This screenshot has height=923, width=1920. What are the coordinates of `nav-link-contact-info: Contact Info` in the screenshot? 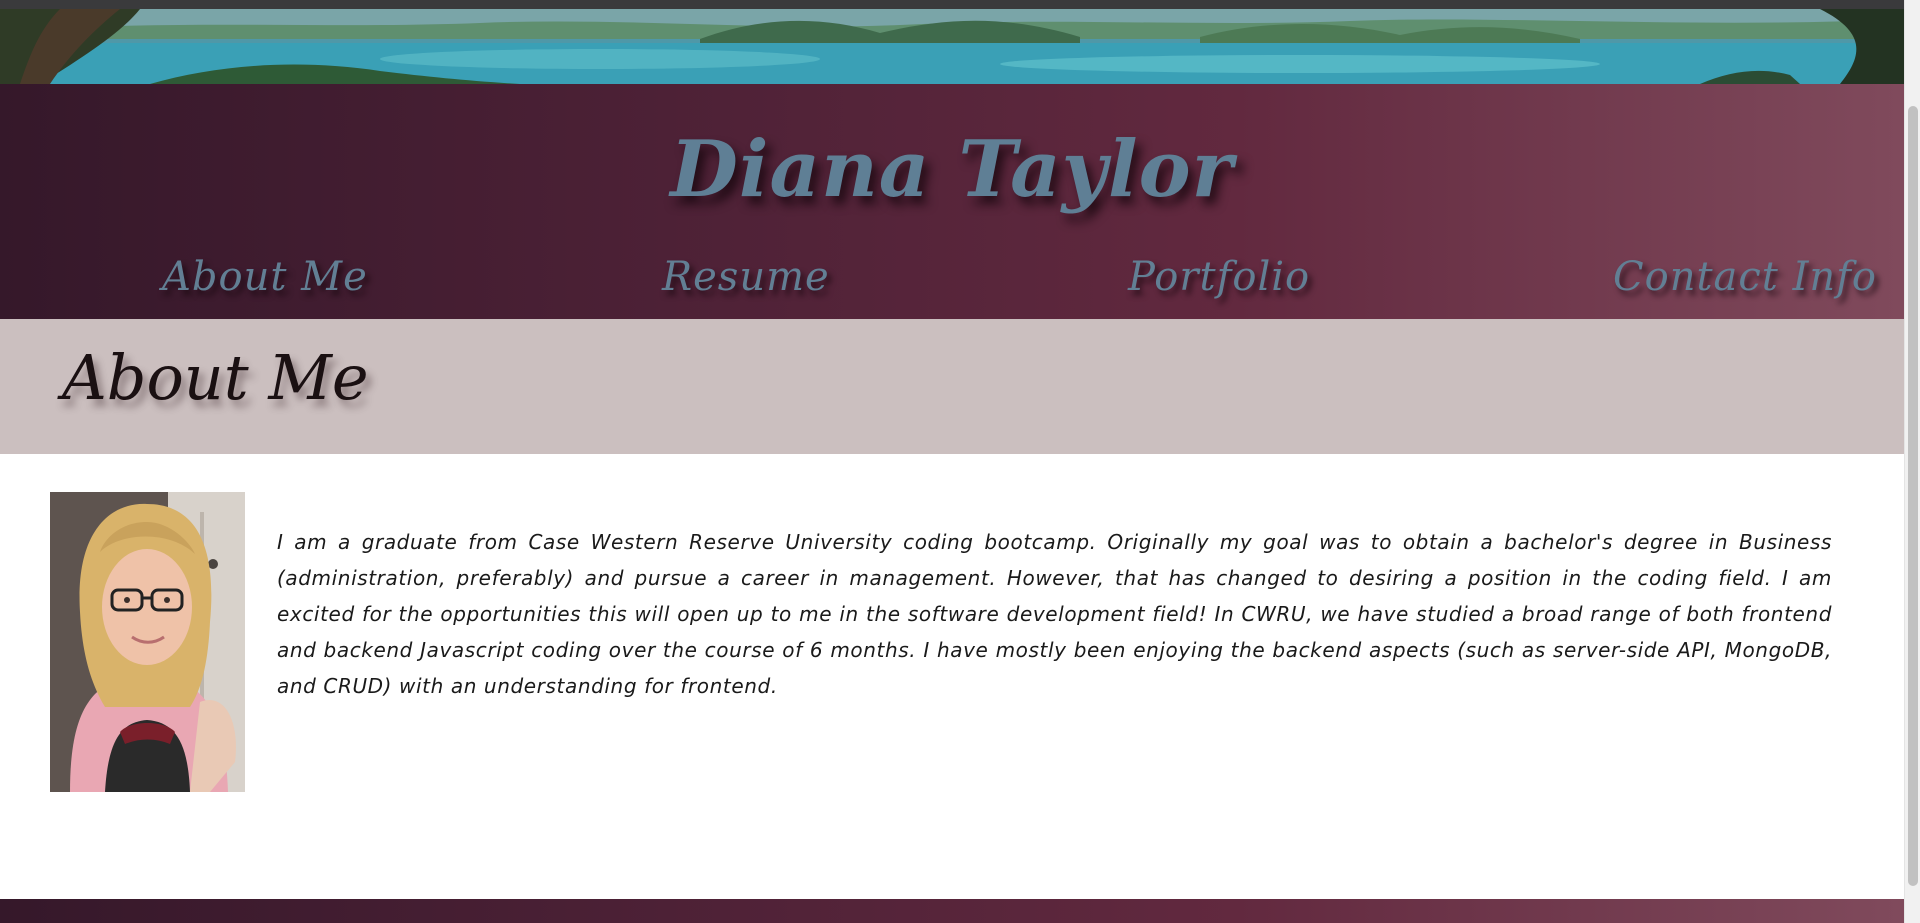 It's located at (1745, 277).